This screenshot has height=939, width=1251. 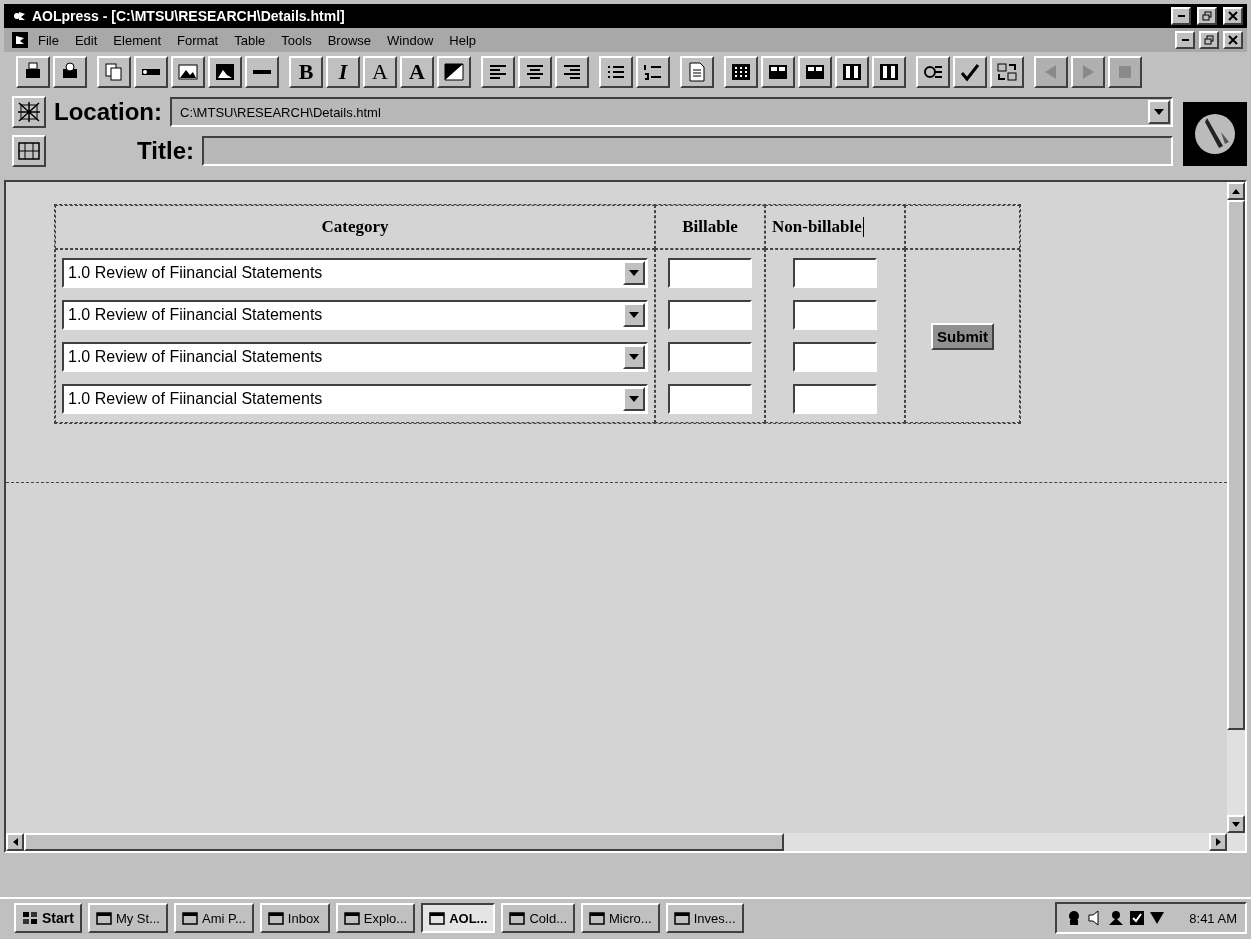 What do you see at coordinates (1137, 918) in the screenshot?
I see `checkbox-icon` at bounding box center [1137, 918].